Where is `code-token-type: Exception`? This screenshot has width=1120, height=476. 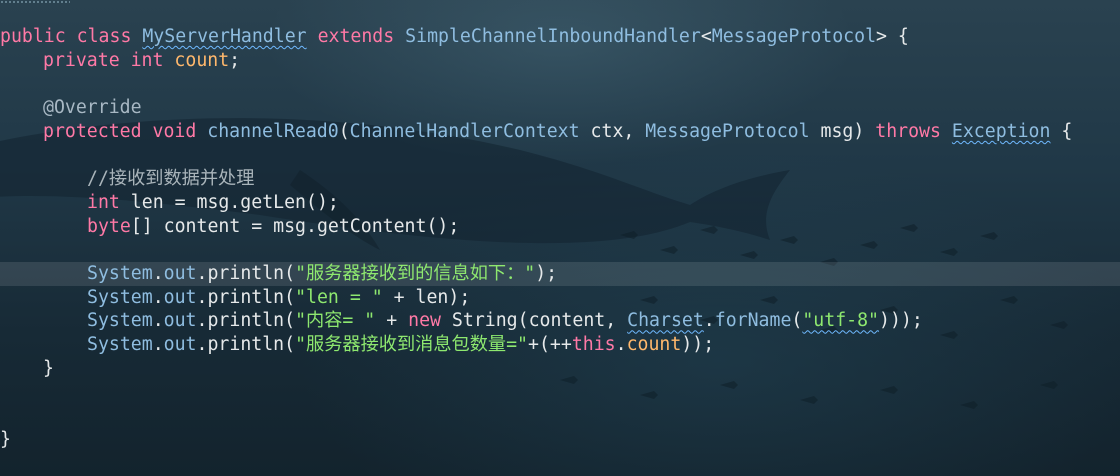
code-token-type: Exception is located at coordinates (1001, 131).